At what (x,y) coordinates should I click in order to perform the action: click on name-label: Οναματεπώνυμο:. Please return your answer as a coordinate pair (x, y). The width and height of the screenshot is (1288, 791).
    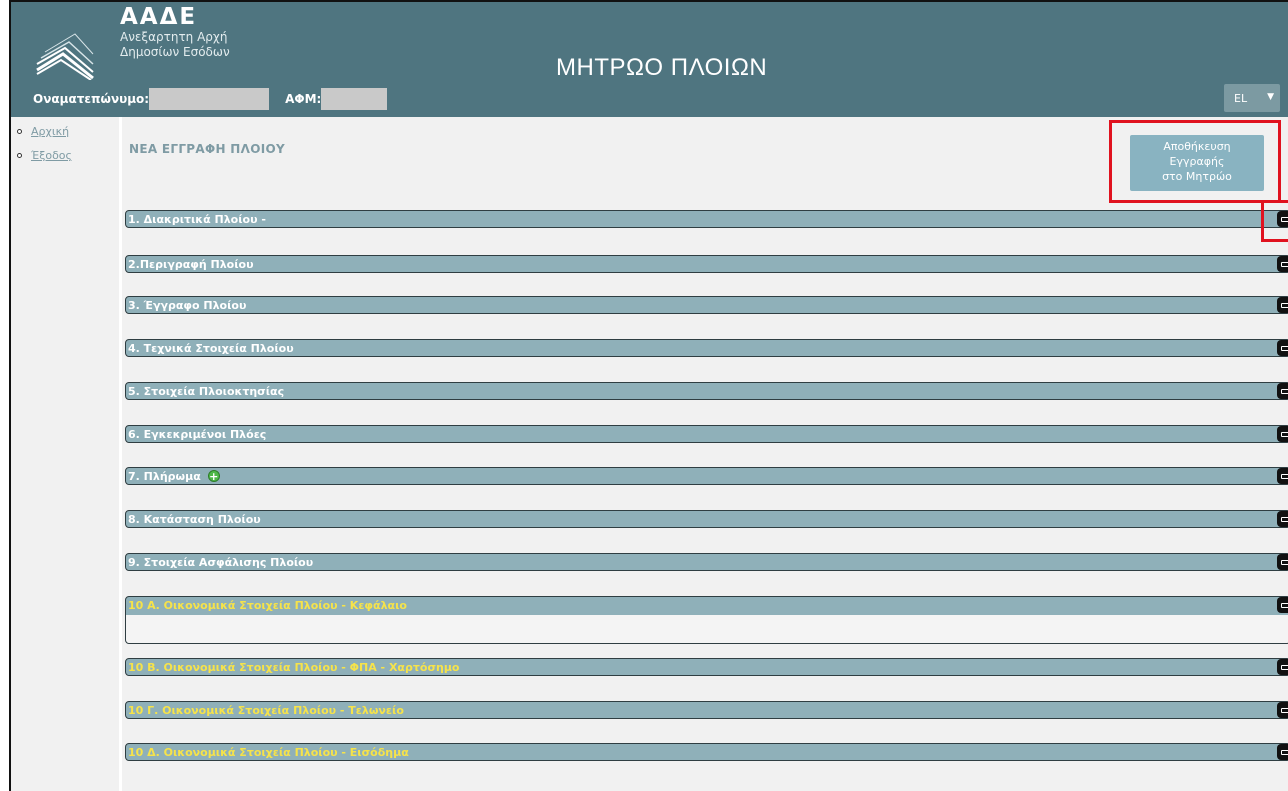
    Looking at the image, I should click on (91, 99).